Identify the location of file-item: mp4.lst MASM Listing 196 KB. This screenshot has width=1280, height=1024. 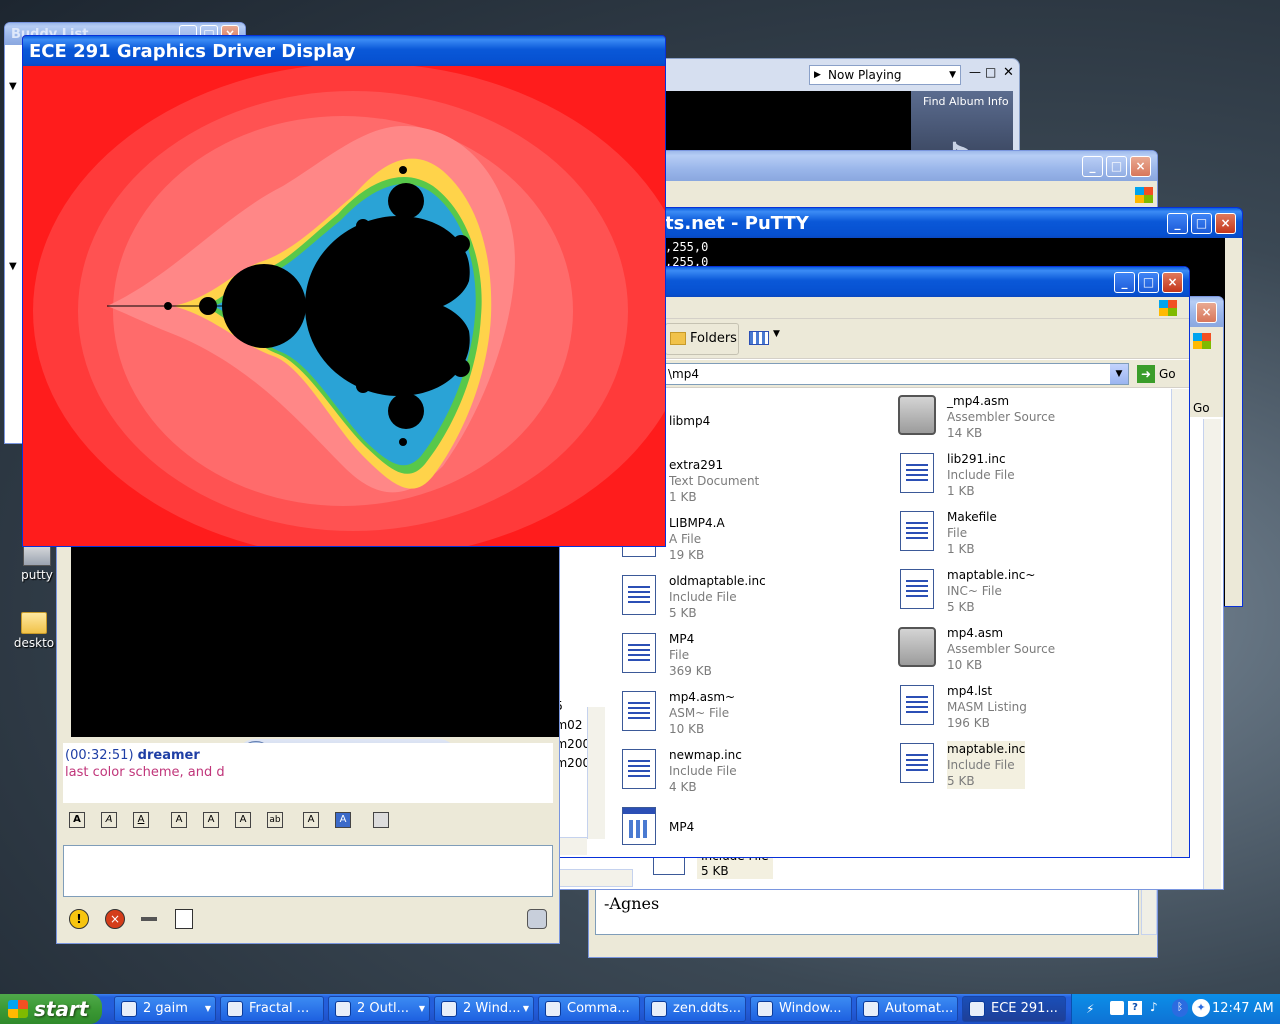
(962, 707).